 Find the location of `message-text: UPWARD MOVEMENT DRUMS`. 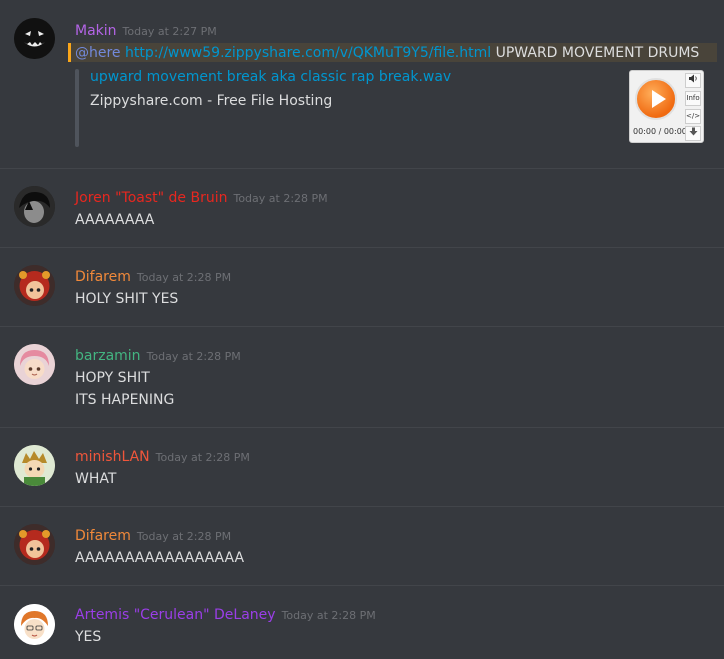

message-text: UPWARD MOVEMENT DRUMS is located at coordinates (595, 53).